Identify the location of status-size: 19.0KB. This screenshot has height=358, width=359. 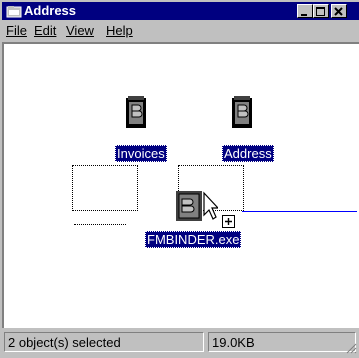
(282, 342).